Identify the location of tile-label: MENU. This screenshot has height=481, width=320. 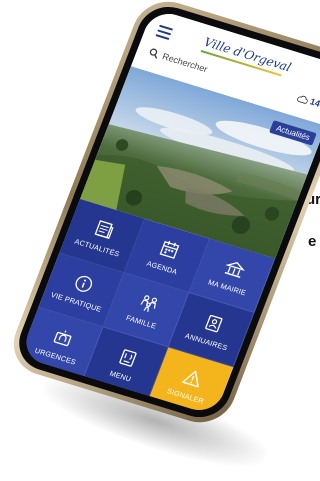
(120, 376).